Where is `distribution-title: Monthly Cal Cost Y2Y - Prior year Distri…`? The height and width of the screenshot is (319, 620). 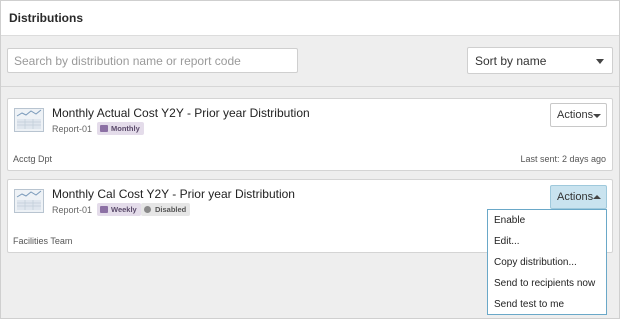
distribution-title: Monthly Cal Cost Y2Y - Prior year Distri… is located at coordinates (173, 194).